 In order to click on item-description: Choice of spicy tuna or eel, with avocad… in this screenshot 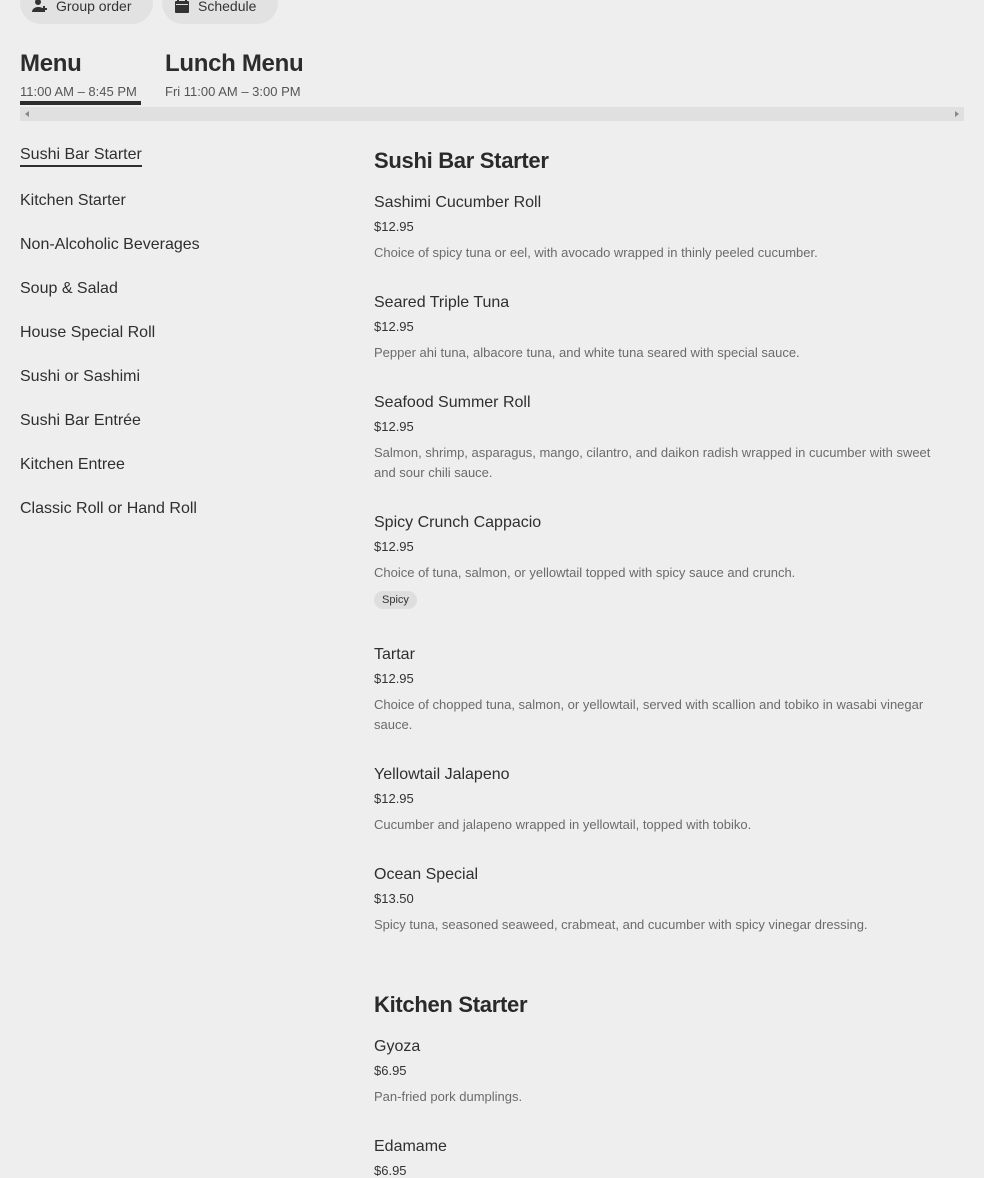, I will do `click(596, 252)`.